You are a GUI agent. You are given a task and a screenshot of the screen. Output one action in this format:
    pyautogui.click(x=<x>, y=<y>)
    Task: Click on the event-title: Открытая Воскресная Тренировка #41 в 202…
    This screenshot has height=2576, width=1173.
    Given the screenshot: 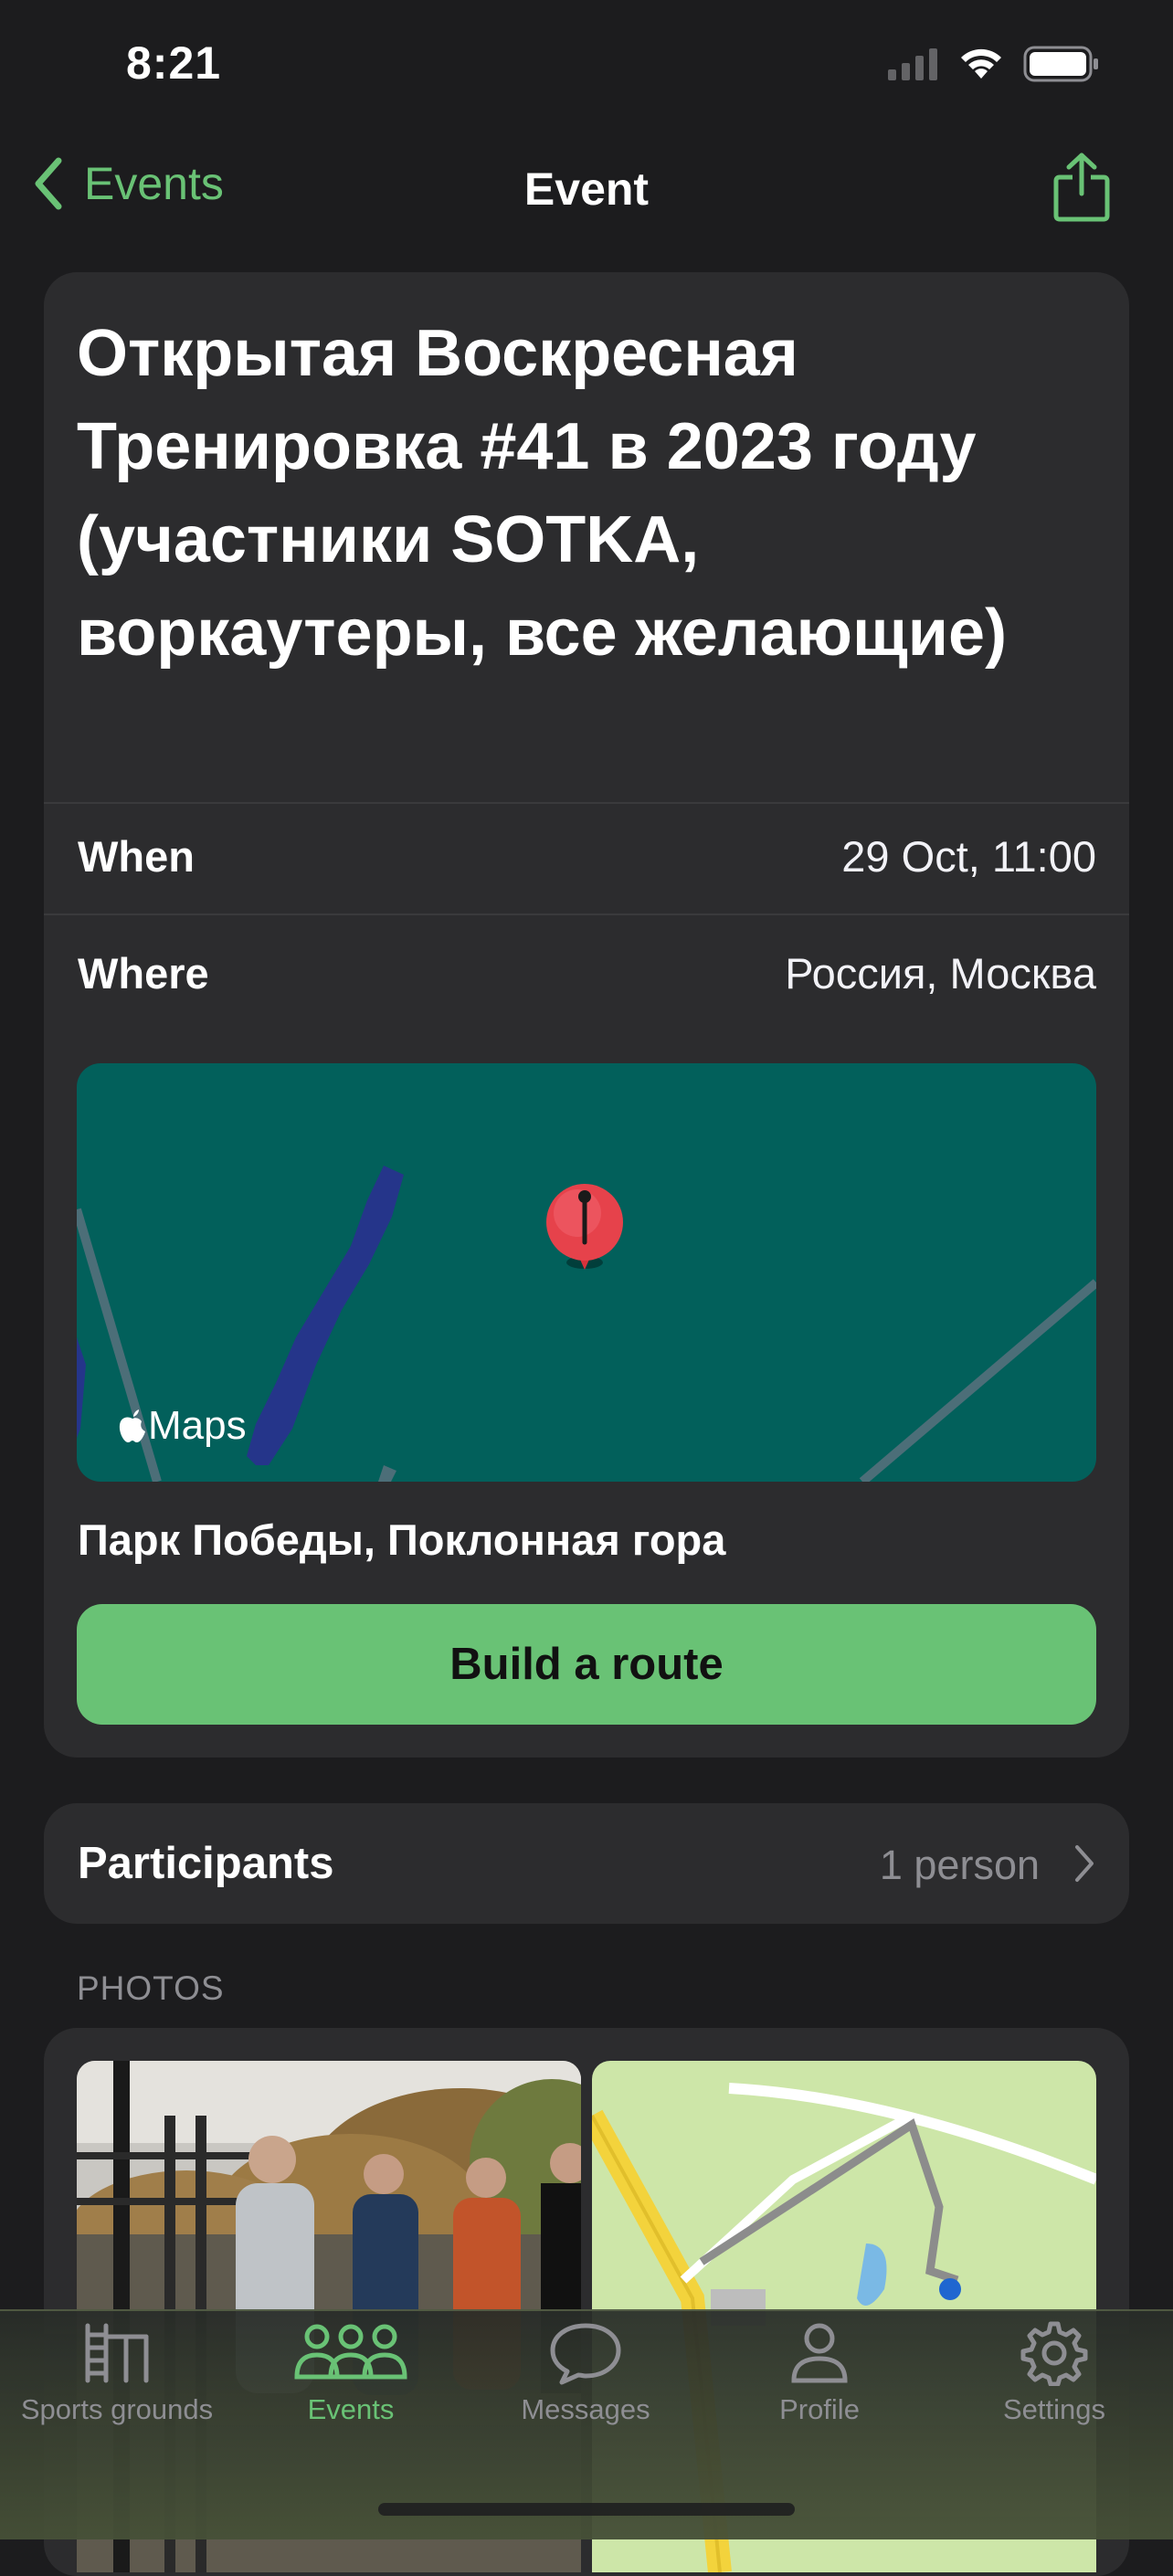 What is the action you would take?
    pyautogui.click(x=542, y=494)
    